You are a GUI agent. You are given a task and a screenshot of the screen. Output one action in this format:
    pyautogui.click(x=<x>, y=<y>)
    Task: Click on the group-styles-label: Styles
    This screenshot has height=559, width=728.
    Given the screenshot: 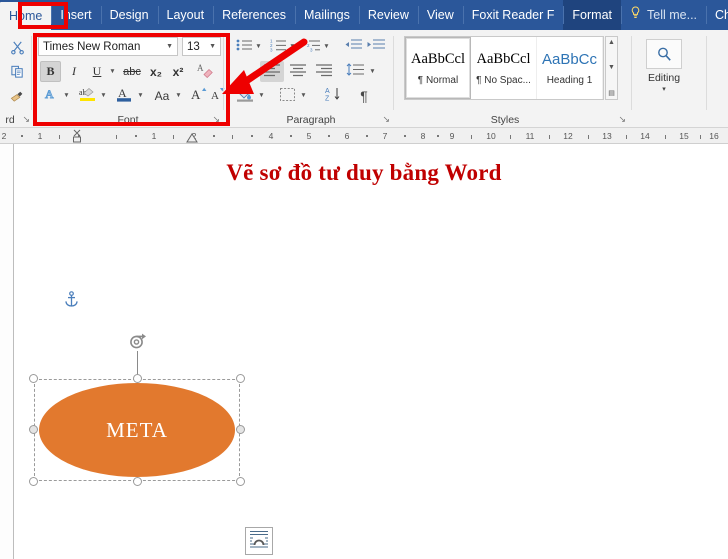 What is the action you would take?
    pyautogui.click(x=505, y=120)
    